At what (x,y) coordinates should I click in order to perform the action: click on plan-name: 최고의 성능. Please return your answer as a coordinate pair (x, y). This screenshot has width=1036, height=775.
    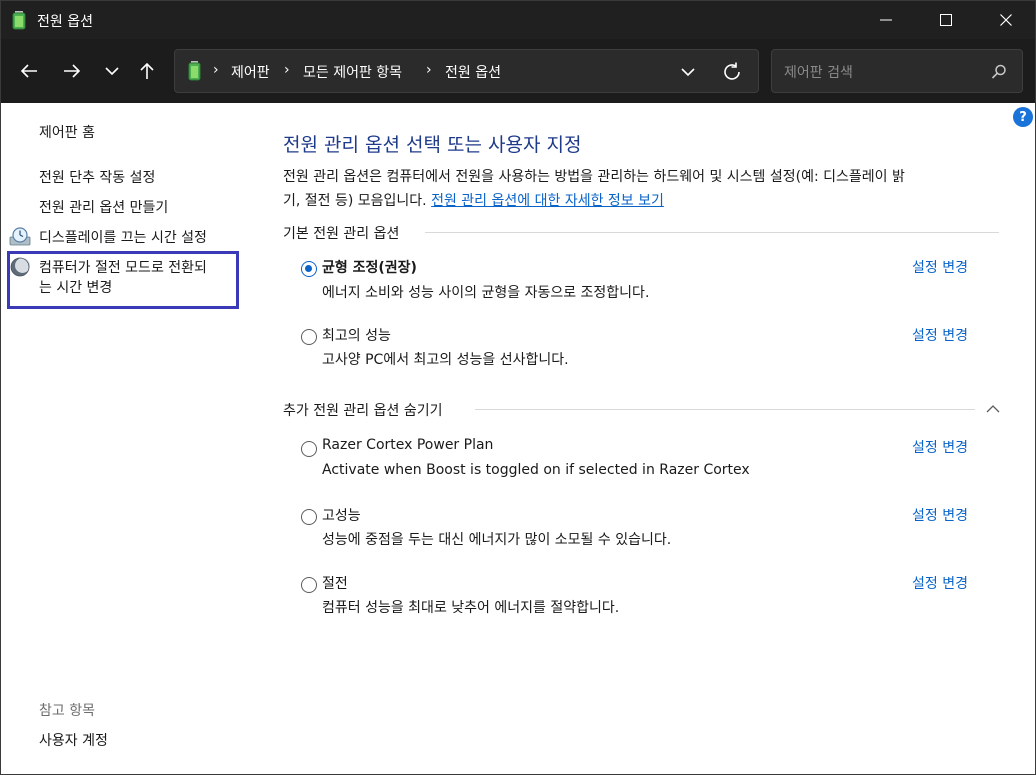
    Looking at the image, I should click on (356, 335).